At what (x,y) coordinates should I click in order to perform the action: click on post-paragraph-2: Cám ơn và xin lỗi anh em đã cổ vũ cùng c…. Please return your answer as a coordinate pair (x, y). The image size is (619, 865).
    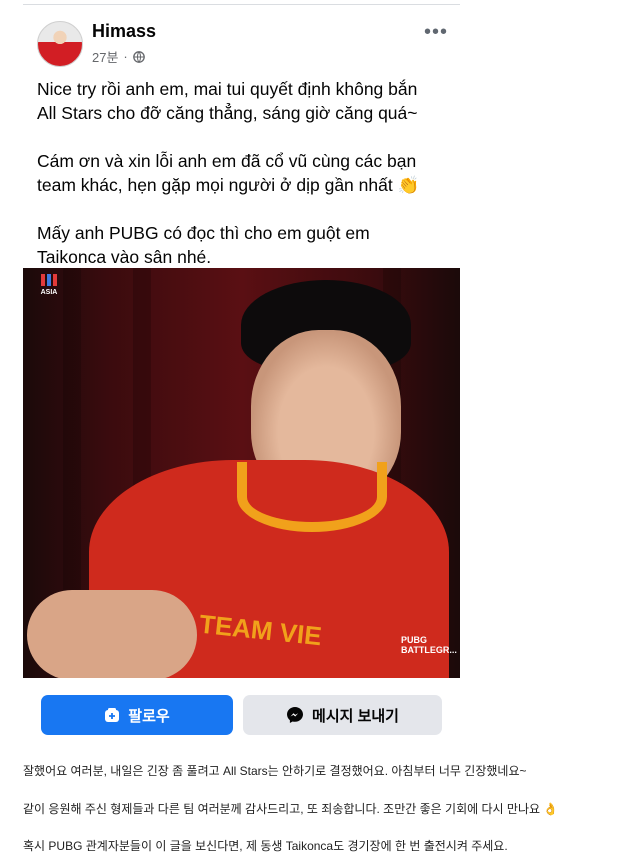
    Looking at the image, I should click on (228, 173).